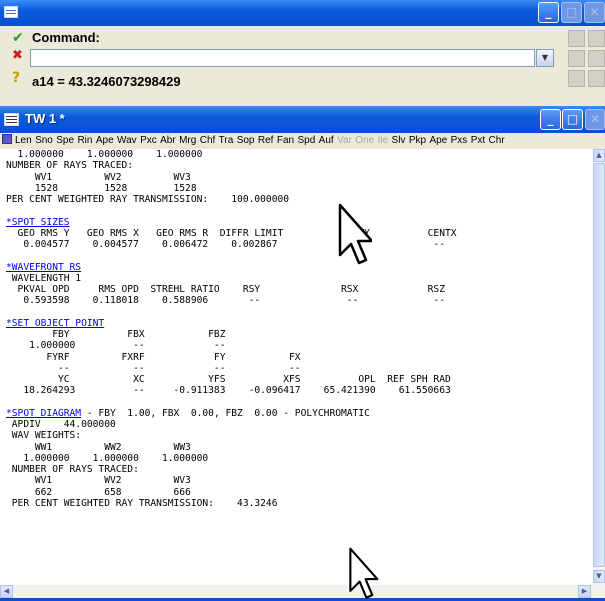 The width and height of the screenshot is (605, 601). I want to click on toolbar-button-ile: Ile, so click(383, 140).